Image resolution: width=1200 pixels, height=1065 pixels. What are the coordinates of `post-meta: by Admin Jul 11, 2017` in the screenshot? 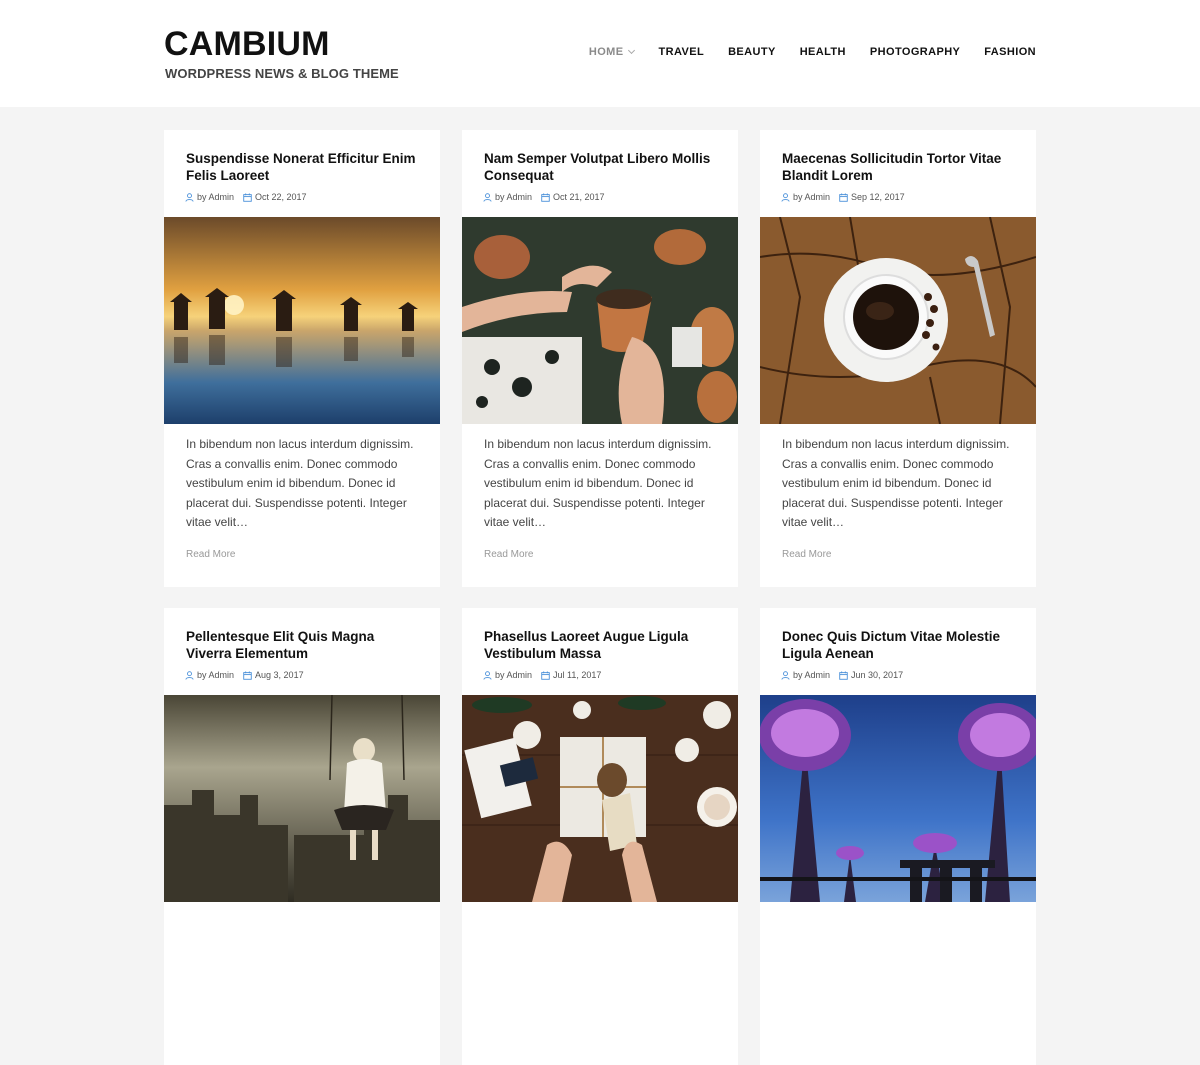 It's located at (542, 675).